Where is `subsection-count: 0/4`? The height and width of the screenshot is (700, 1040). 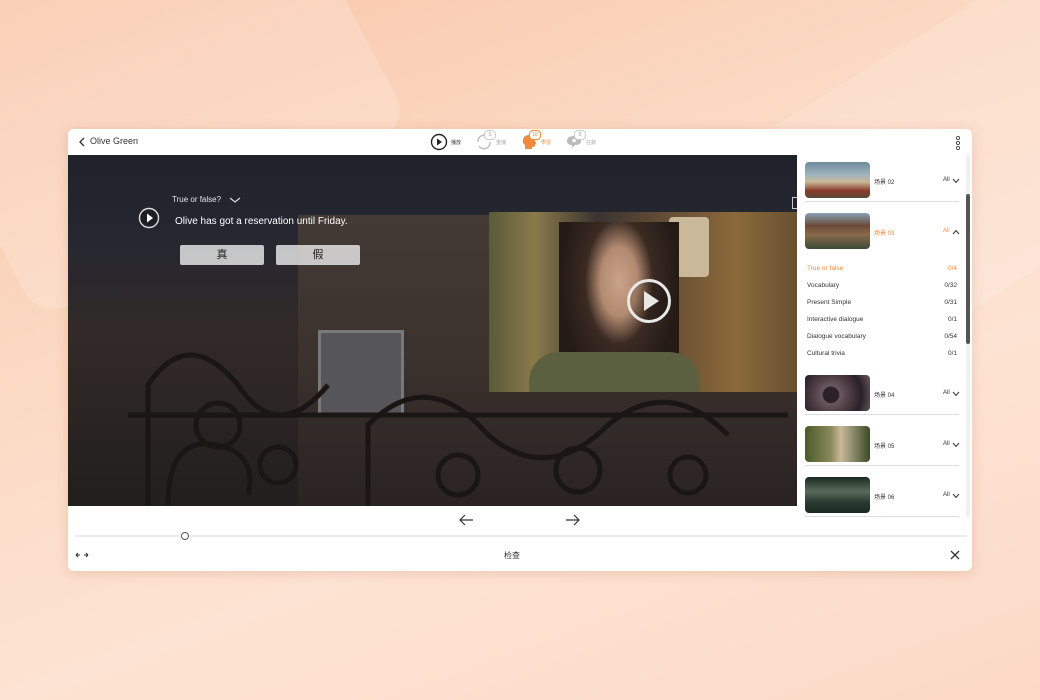 subsection-count: 0/4 is located at coordinates (952, 268).